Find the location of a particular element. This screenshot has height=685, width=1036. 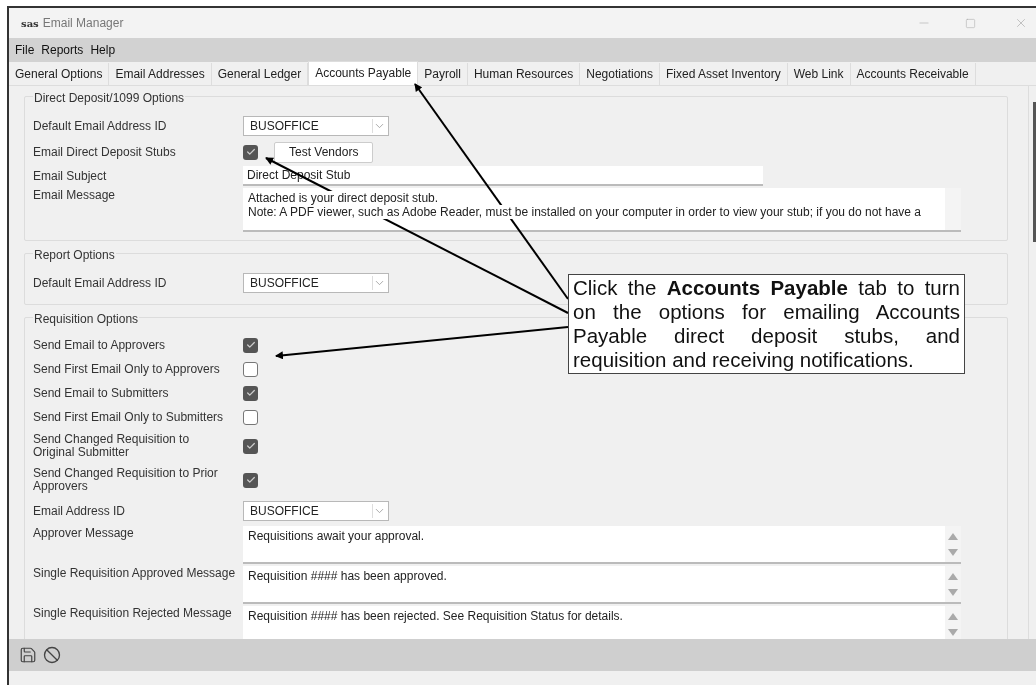

field-label: Email Message is located at coordinates (75, 195).